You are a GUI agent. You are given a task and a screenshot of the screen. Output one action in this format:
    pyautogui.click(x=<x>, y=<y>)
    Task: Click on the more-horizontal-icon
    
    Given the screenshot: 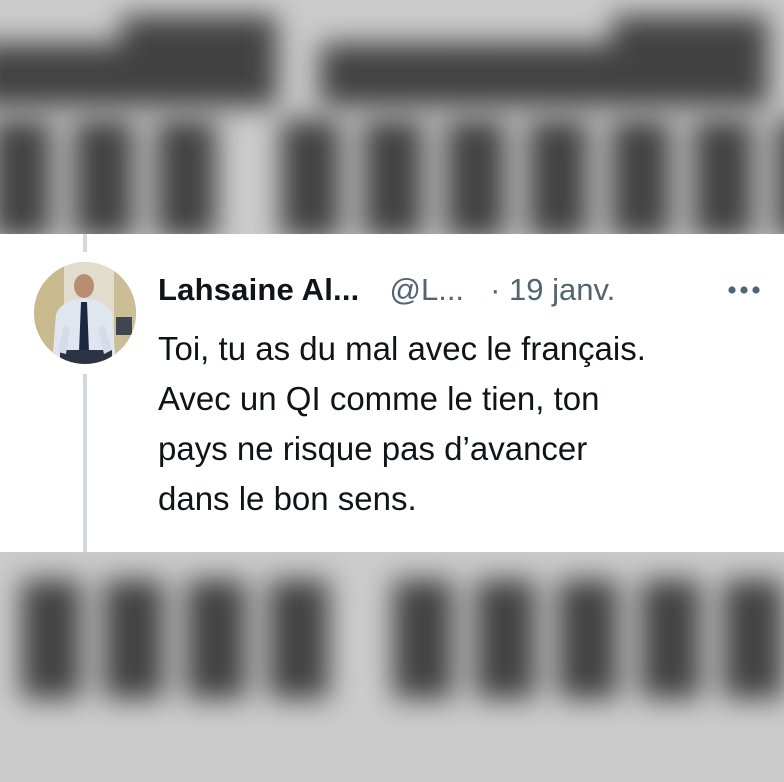 What is the action you would take?
    pyautogui.click(x=744, y=290)
    